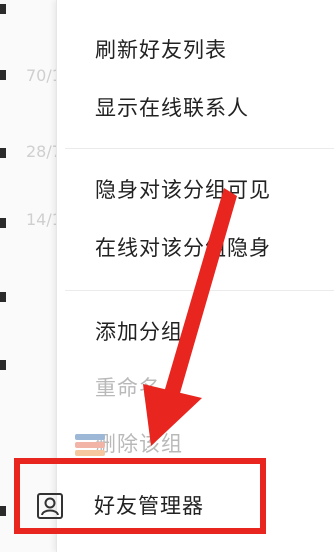 The width and height of the screenshot is (334, 552). What do you see at coordinates (90, 445) in the screenshot?
I see `layers-icon` at bounding box center [90, 445].